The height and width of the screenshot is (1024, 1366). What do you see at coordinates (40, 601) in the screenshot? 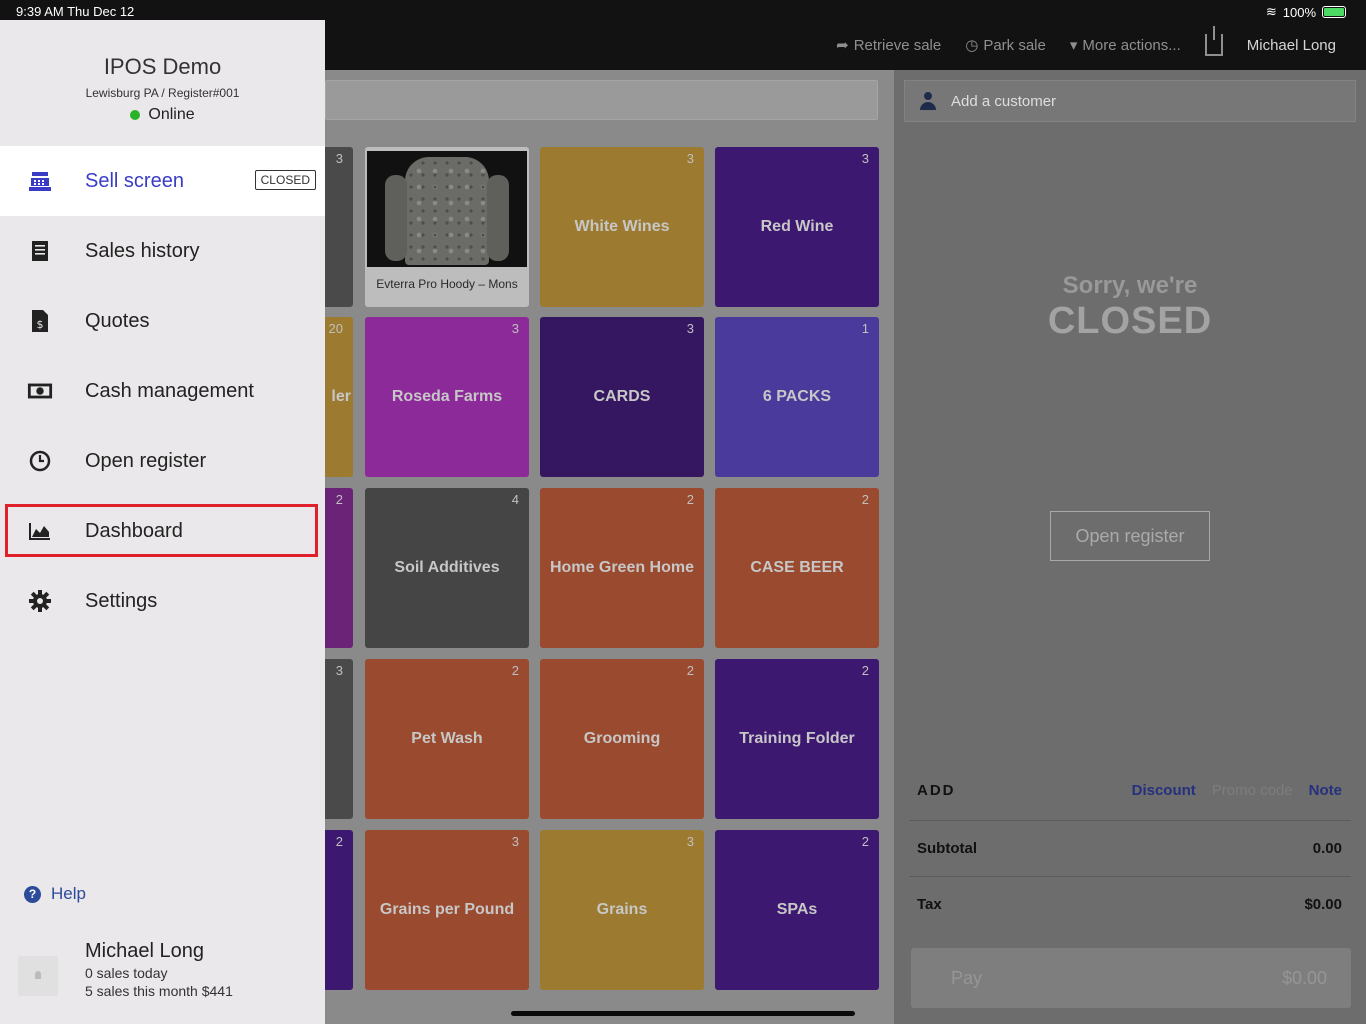
I see `gear-icon` at bounding box center [40, 601].